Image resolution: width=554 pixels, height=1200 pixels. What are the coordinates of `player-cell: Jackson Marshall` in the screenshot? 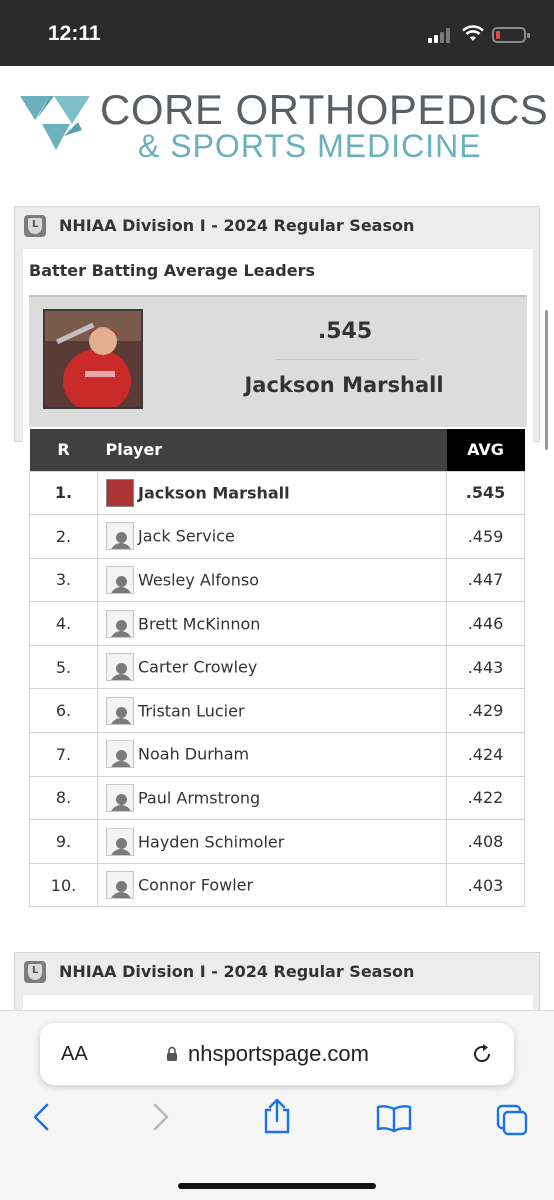 It's located at (272, 493).